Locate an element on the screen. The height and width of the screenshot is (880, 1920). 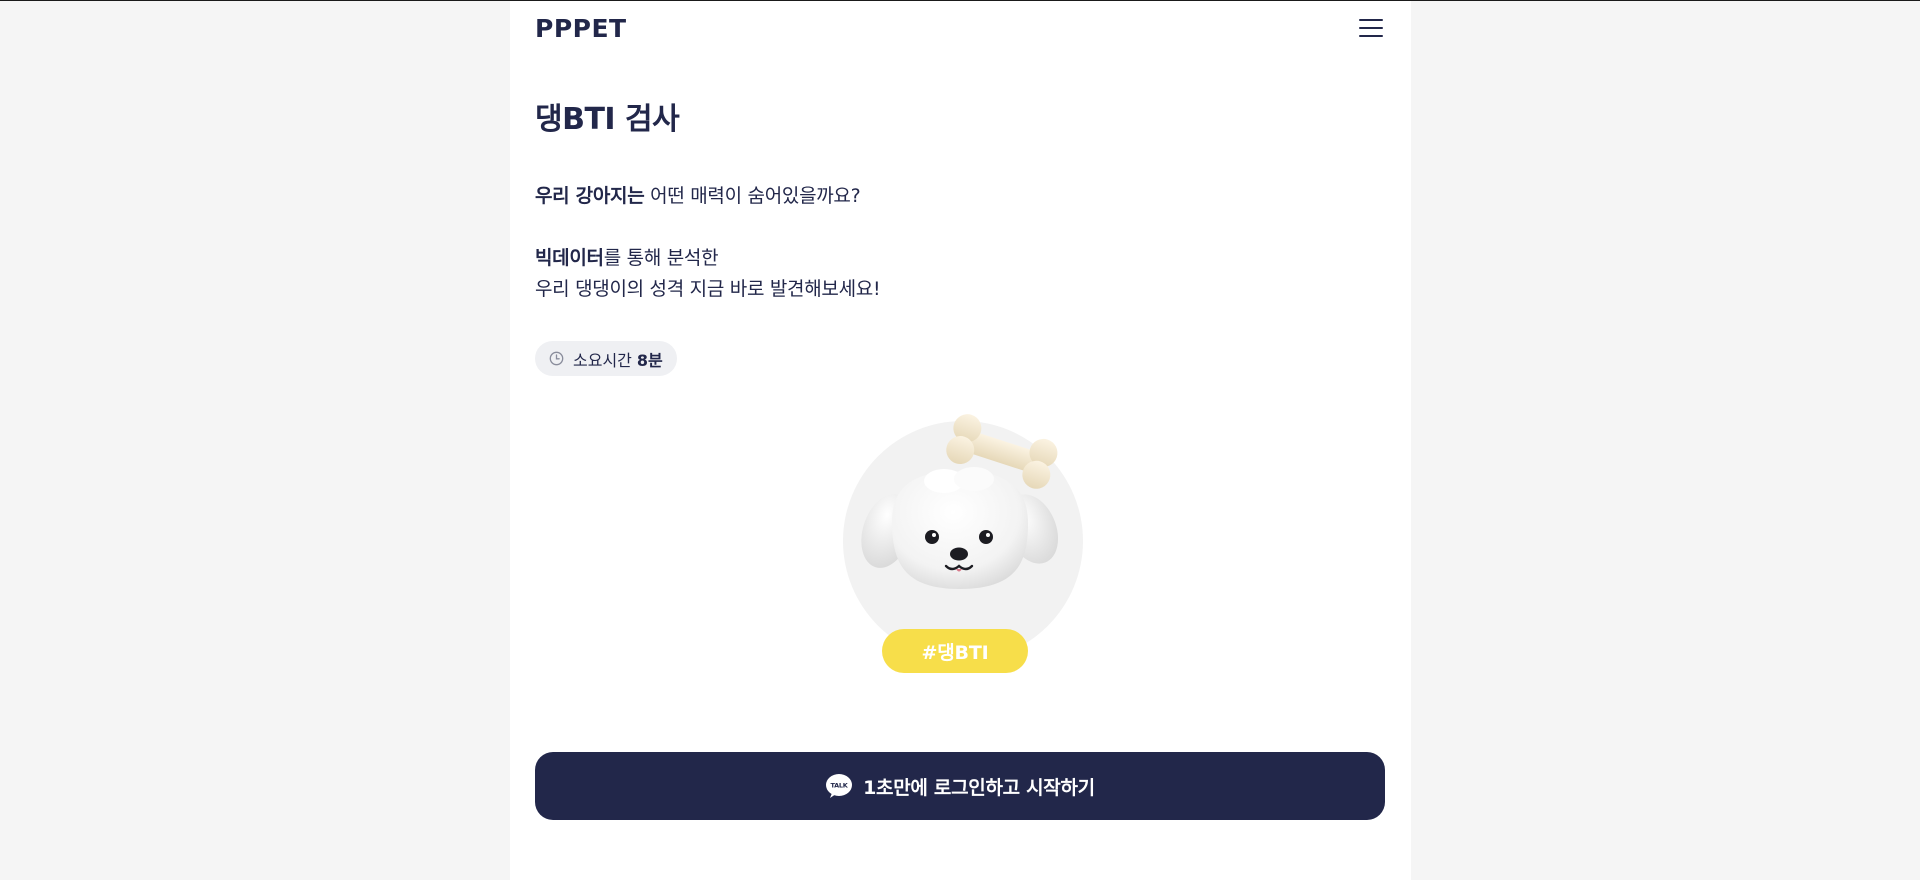
clock-icon is located at coordinates (556, 358).